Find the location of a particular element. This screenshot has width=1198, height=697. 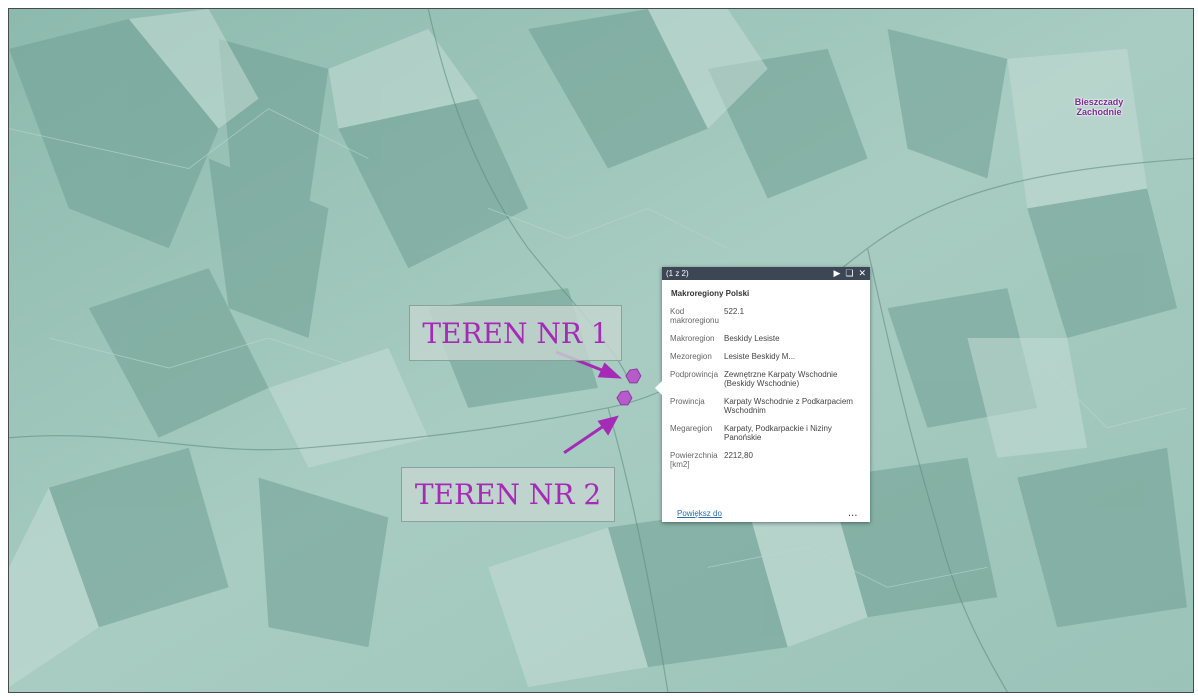

attribute-value: Karpaty, Podkarpackie i Niziny Panońskie is located at coordinates (778, 433).